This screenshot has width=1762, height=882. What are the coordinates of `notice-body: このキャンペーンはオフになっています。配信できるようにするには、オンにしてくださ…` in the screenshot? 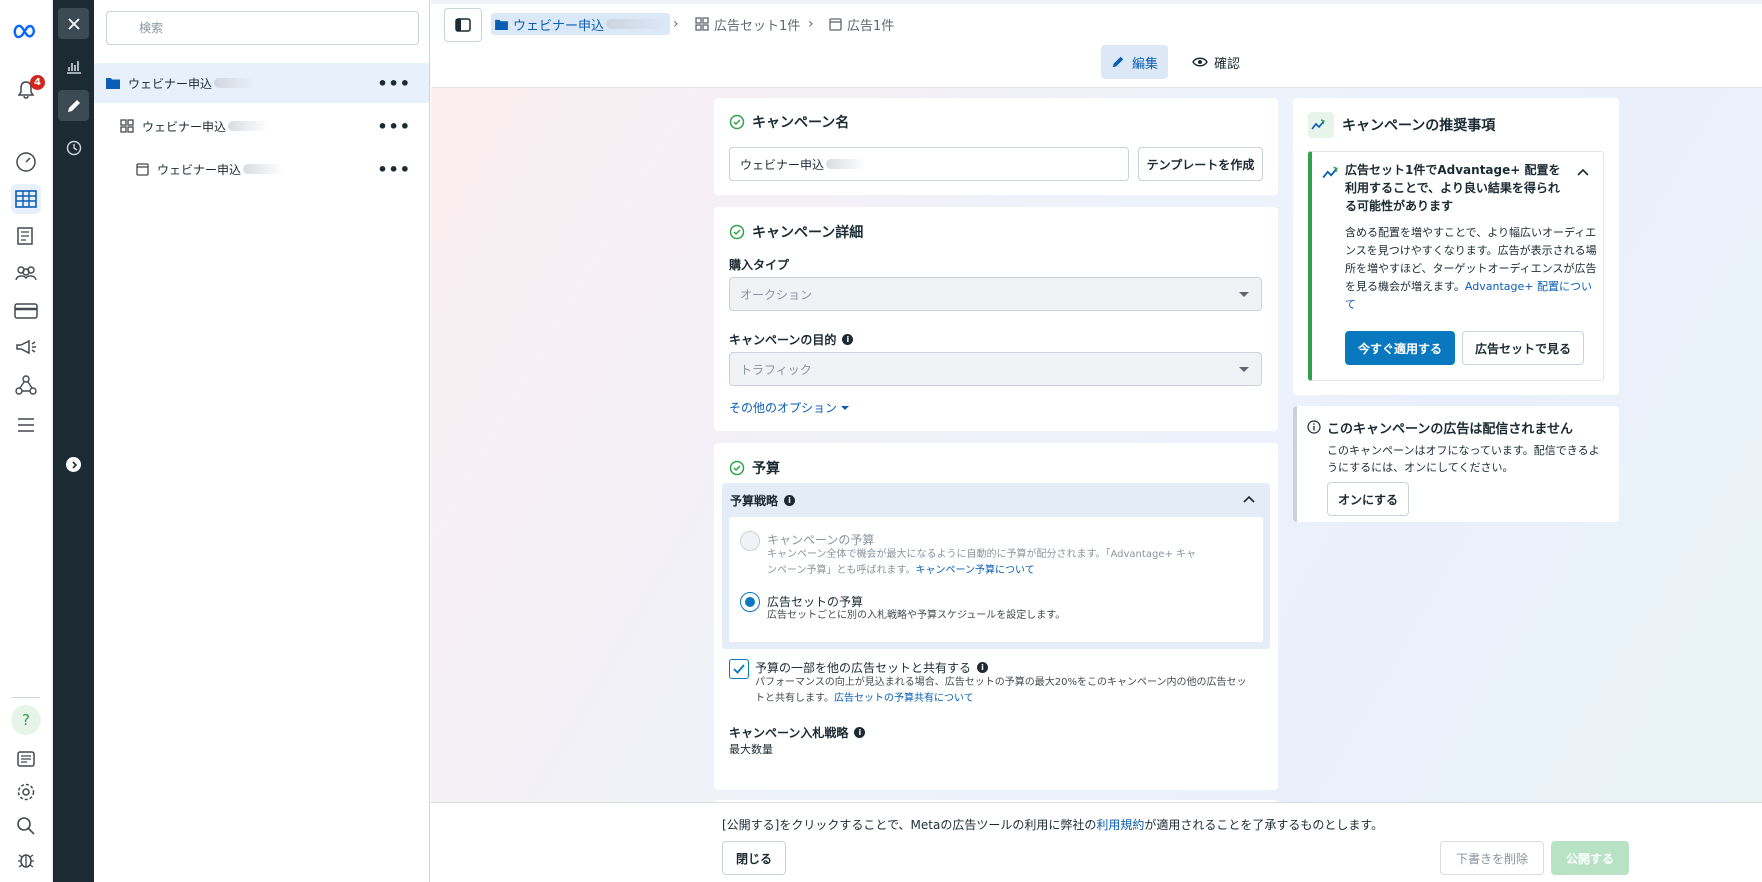 It's located at (1463, 459).